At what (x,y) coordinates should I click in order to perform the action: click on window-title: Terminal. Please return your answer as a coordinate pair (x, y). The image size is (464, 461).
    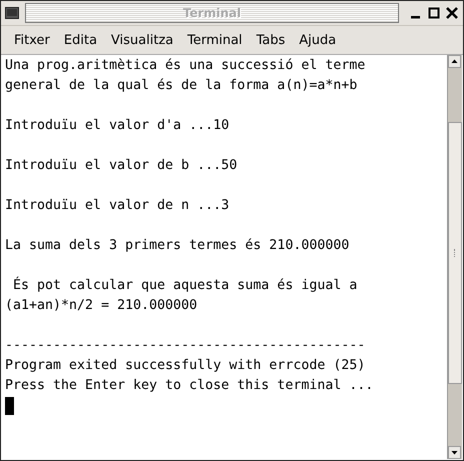
    Looking at the image, I should click on (212, 13).